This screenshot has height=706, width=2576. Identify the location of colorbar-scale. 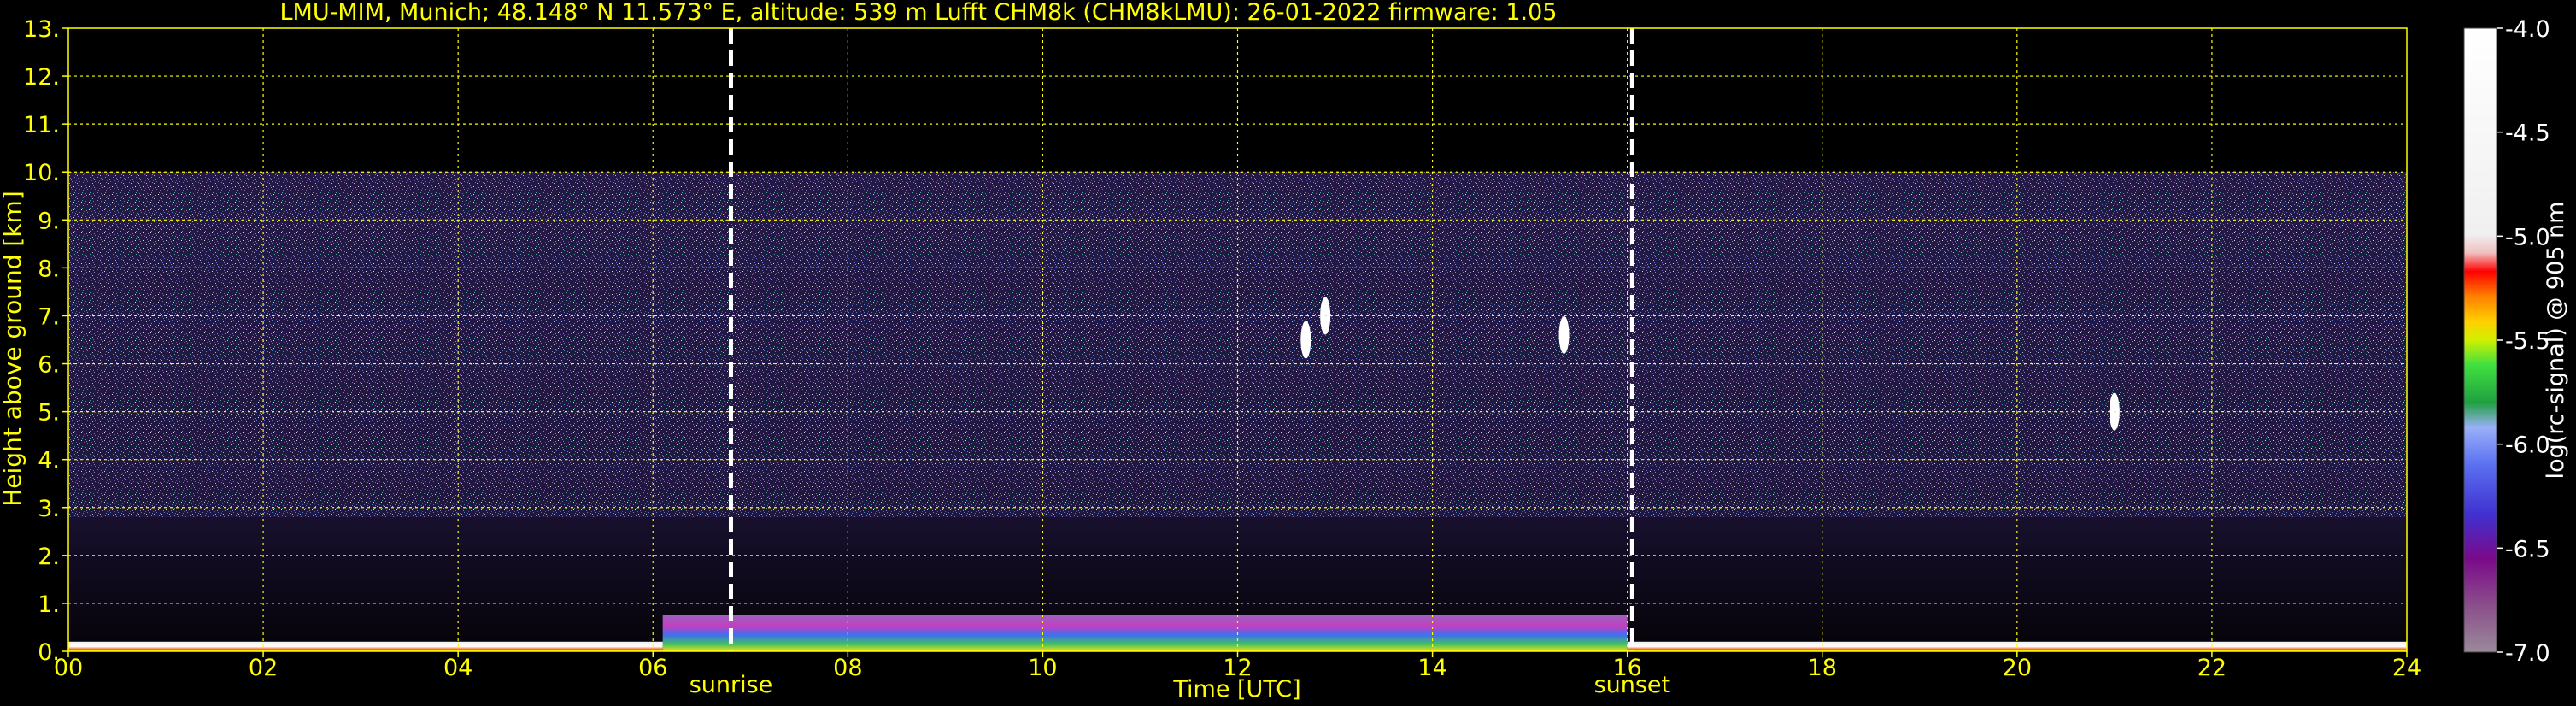
(2480, 340).